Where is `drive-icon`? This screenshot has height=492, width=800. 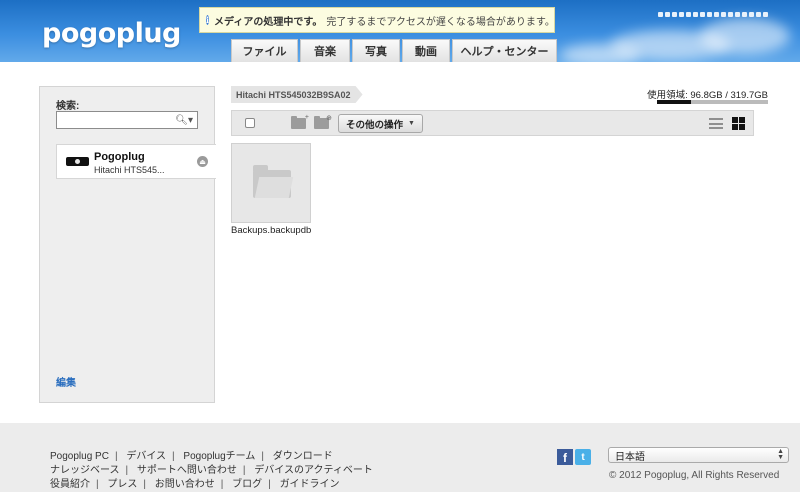 drive-icon is located at coordinates (77, 161).